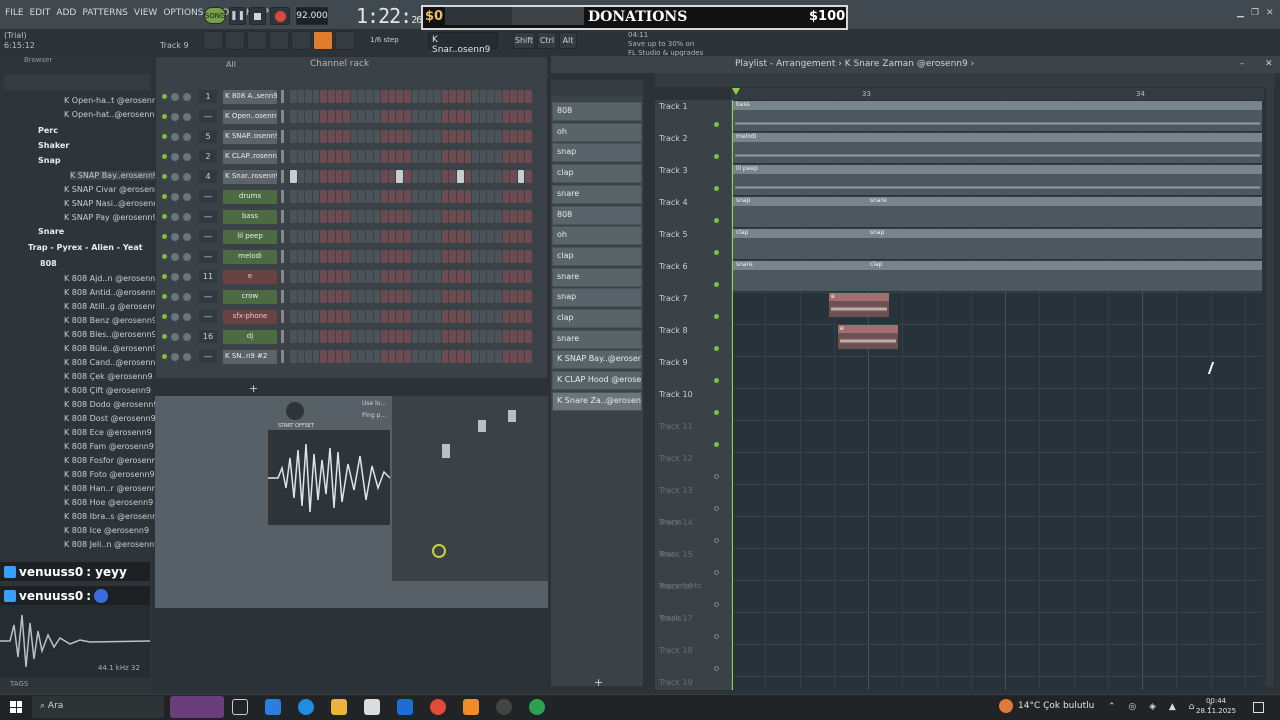 This screenshot has width=1280, height=720. Describe the element at coordinates (352, 196) in the screenshot. I see `channel-row: — drums` at that location.